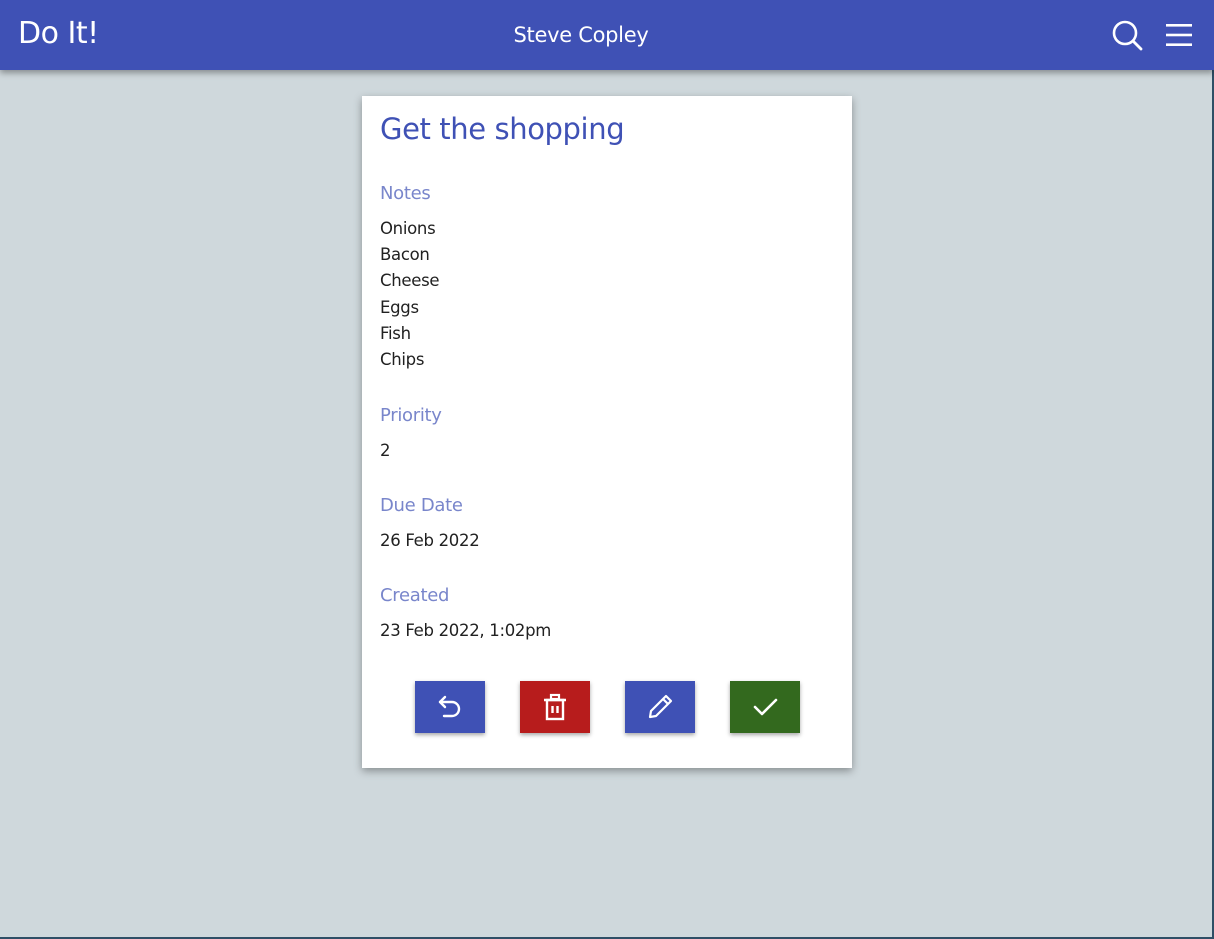 Image resolution: width=1214 pixels, height=939 pixels. What do you see at coordinates (385, 450) in the screenshot?
I see `priority-value: 2` at bounding box center [385, 450].